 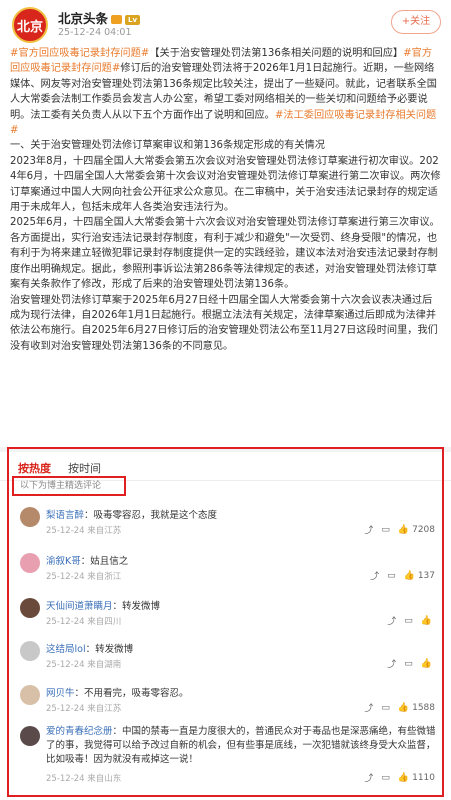 What do you see at coordinates (69, 486) in the screenshot?
I see `selected-comments-note: 以下为博主精选评论` at bounding box center [69, 486].